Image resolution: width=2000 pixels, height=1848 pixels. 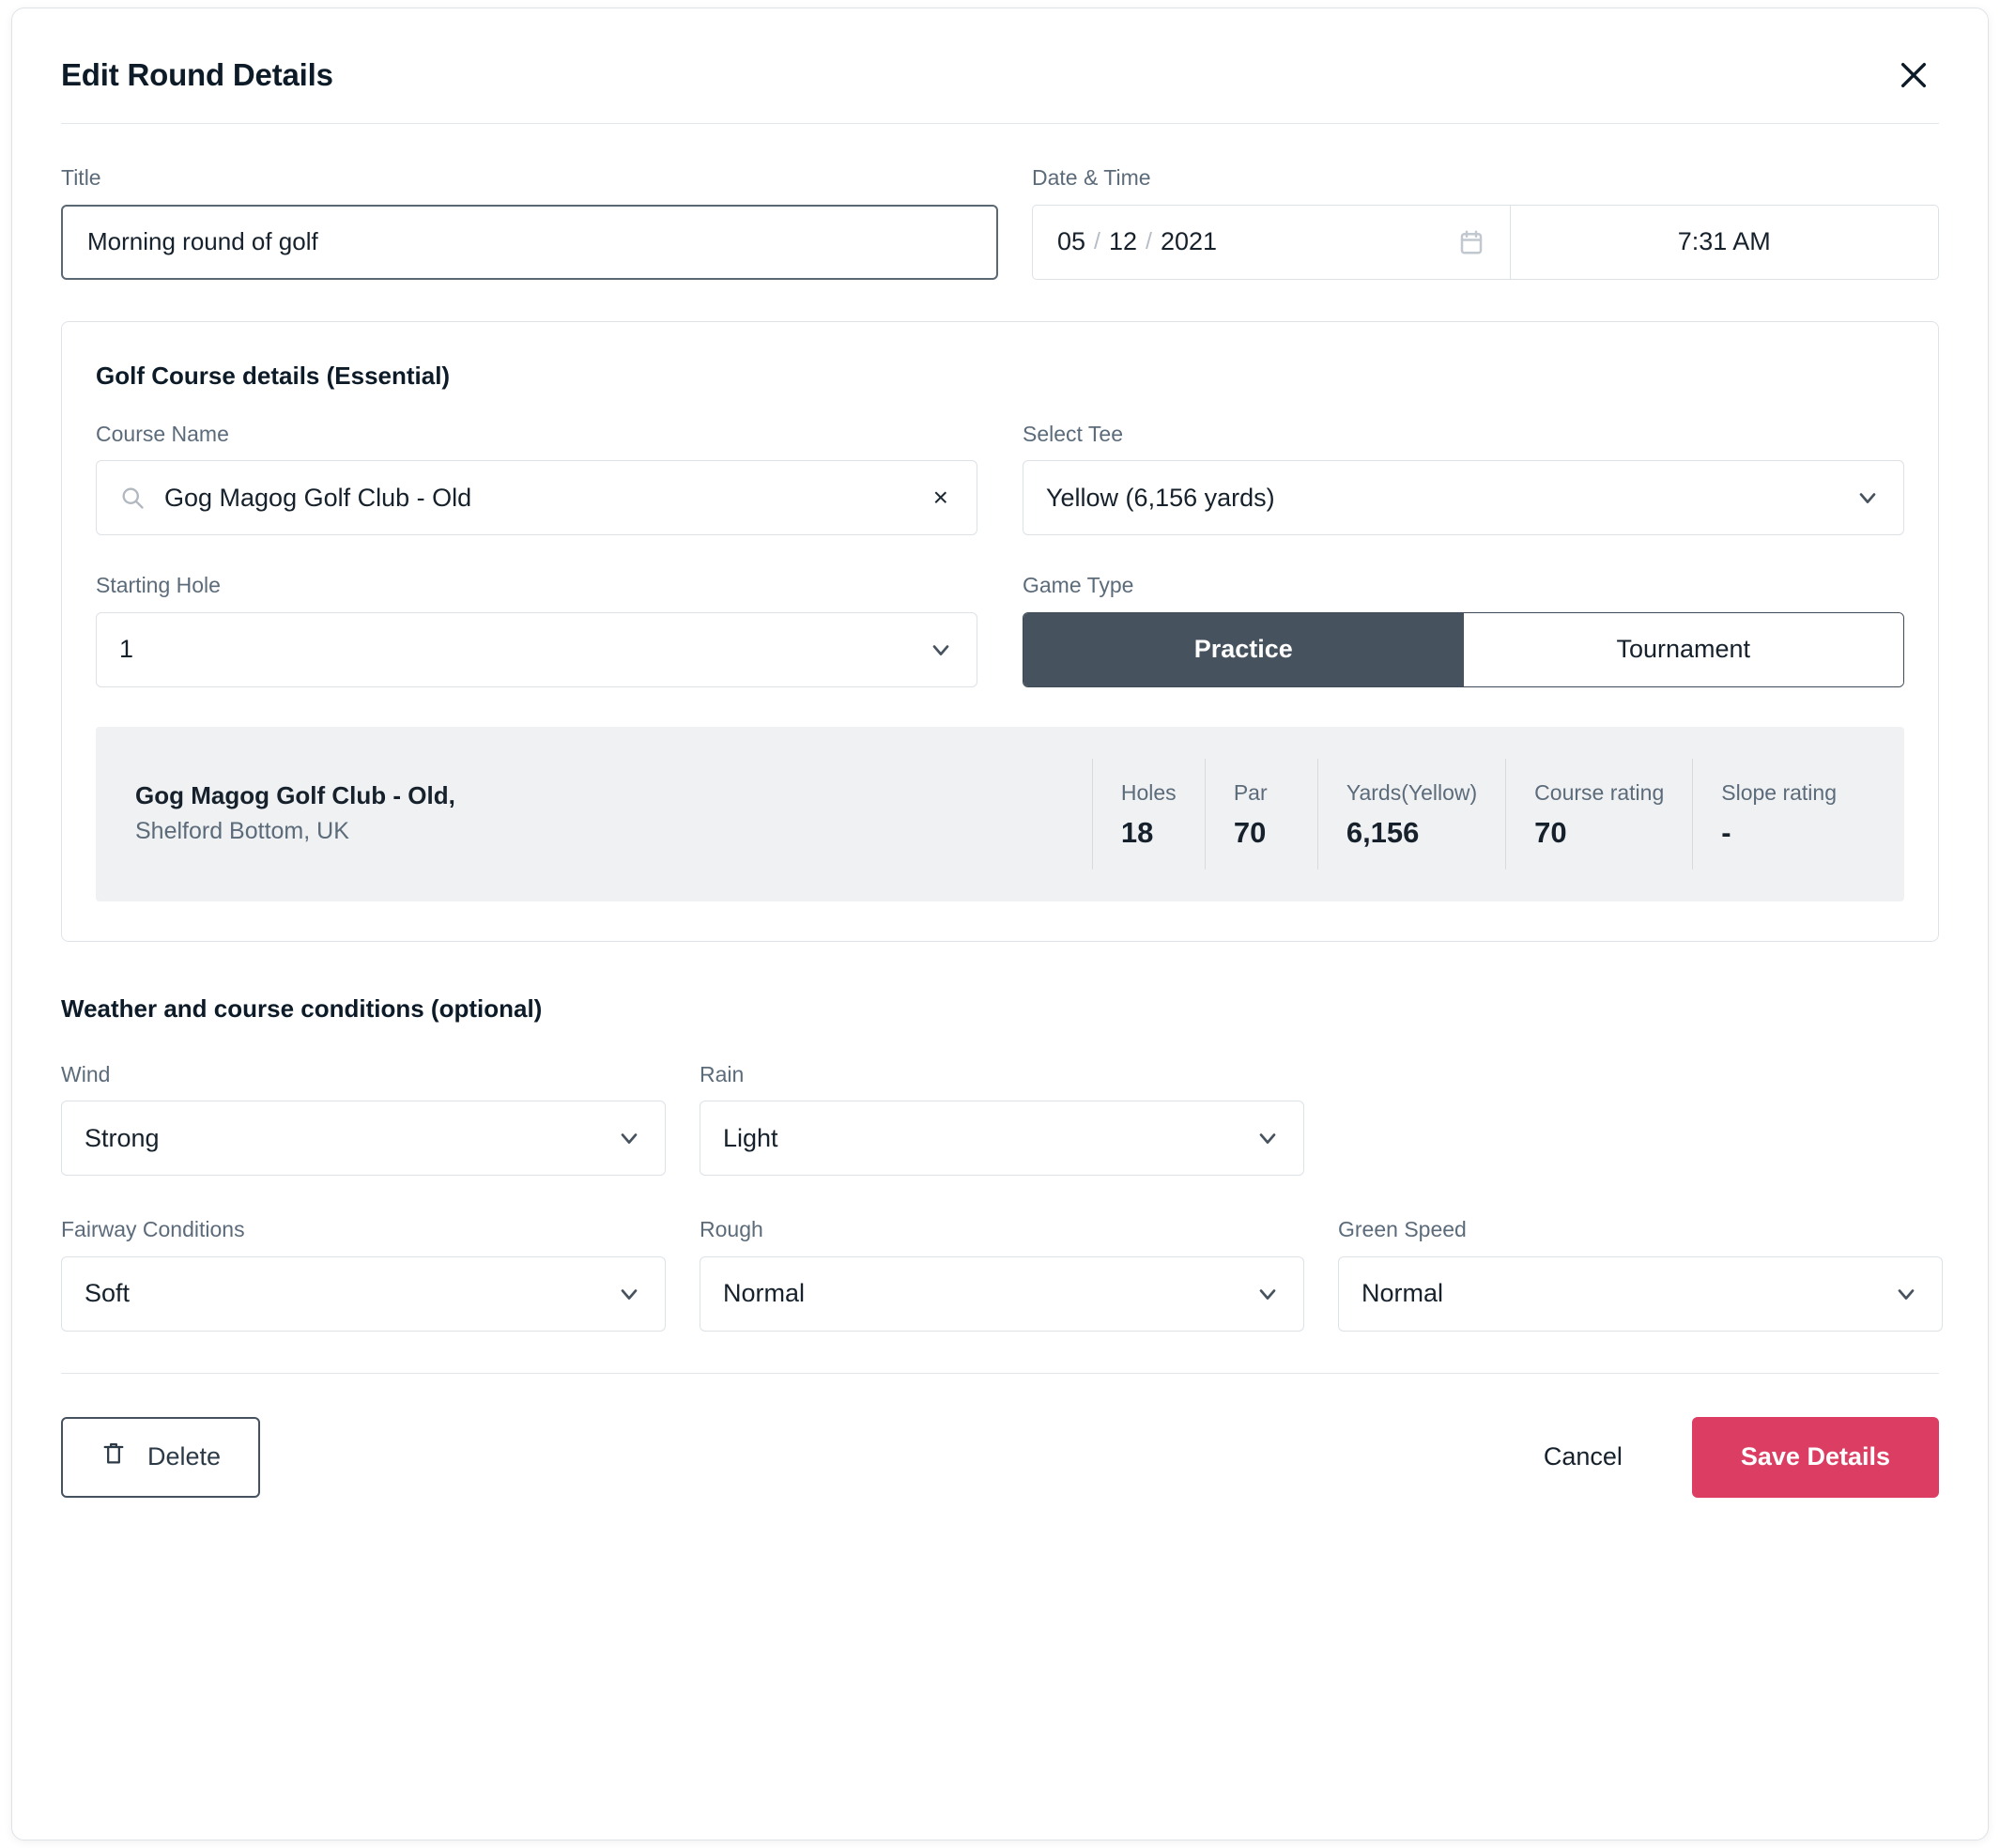 I want to click on stat-holes: Holes 18, so click(x=1148, y=814).